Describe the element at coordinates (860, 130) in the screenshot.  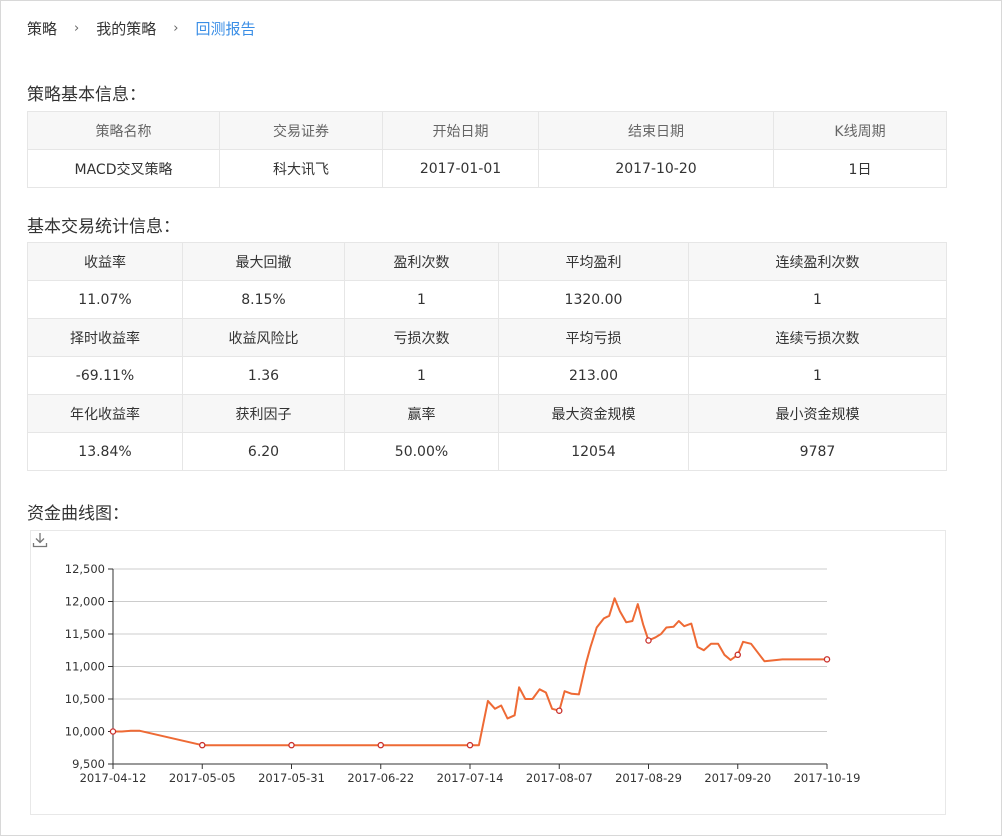
I see `table-header: K线周期` at that location.